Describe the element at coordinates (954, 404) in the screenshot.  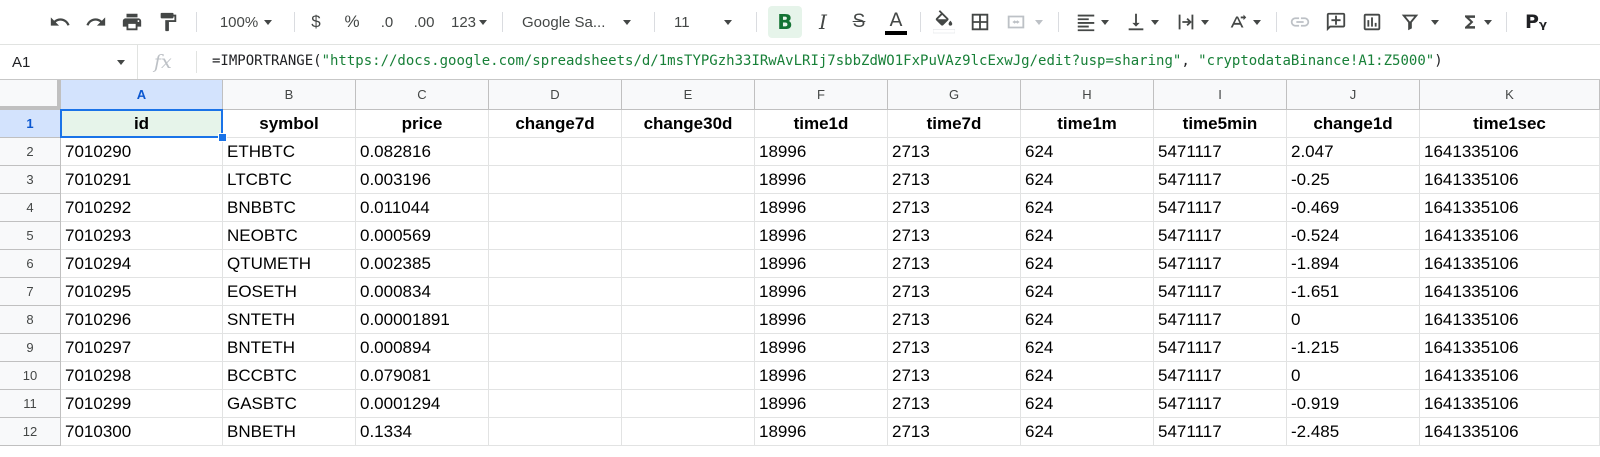
I see `cell-g11: 2713` at that location.